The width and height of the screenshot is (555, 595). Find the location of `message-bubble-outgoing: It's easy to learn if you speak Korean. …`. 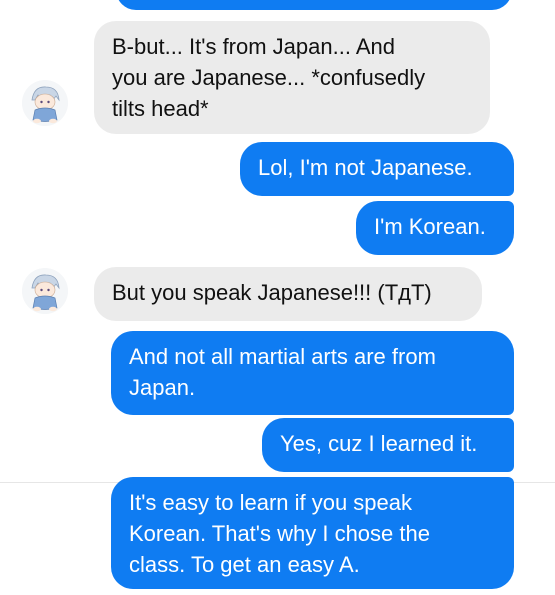

message-bubble-outgoing: It's easy to learn if you speak Korean. … is located at coordinates (312, 533).